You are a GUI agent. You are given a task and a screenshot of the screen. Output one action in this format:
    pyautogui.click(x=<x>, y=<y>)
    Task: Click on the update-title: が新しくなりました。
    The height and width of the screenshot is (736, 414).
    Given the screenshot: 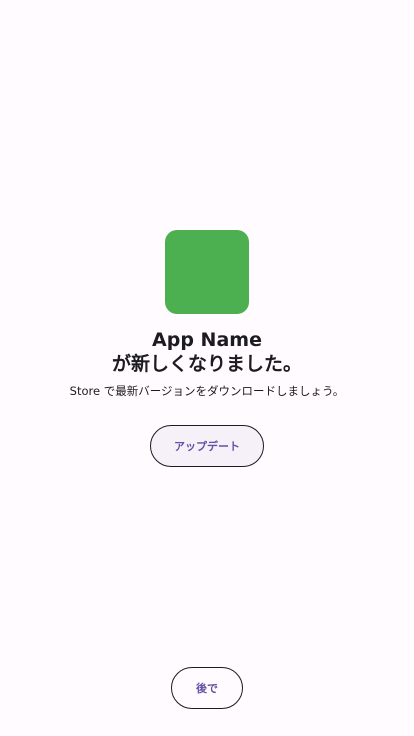 What is the action you would take?
    pyautogui.click(x=206, y=364)
    